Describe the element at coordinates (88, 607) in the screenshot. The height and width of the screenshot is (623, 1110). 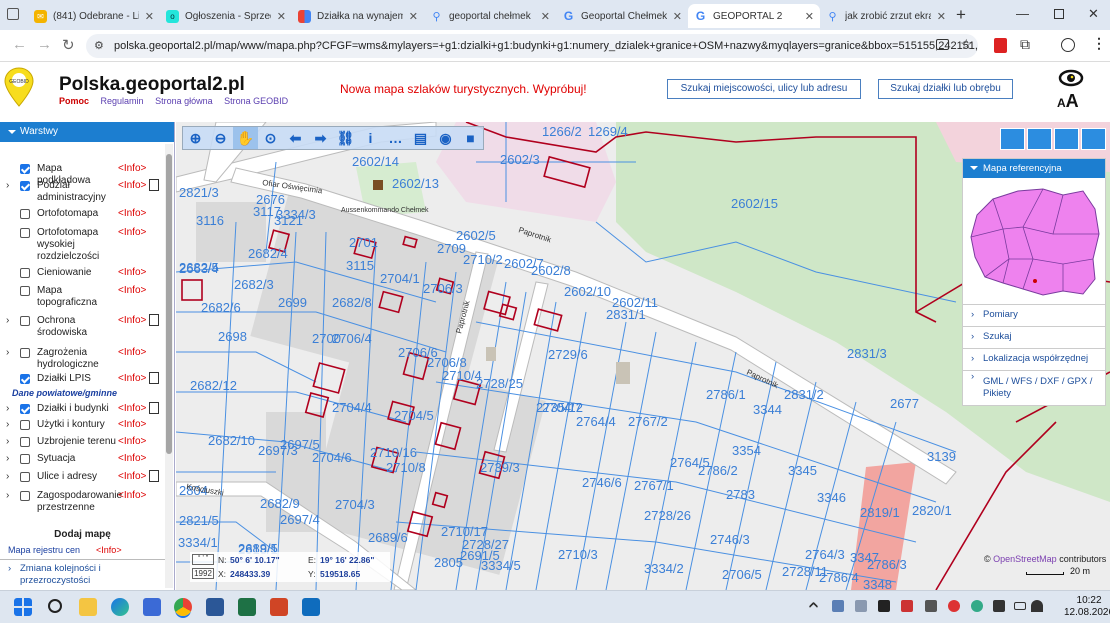
I see `explorer-icon` at that location.